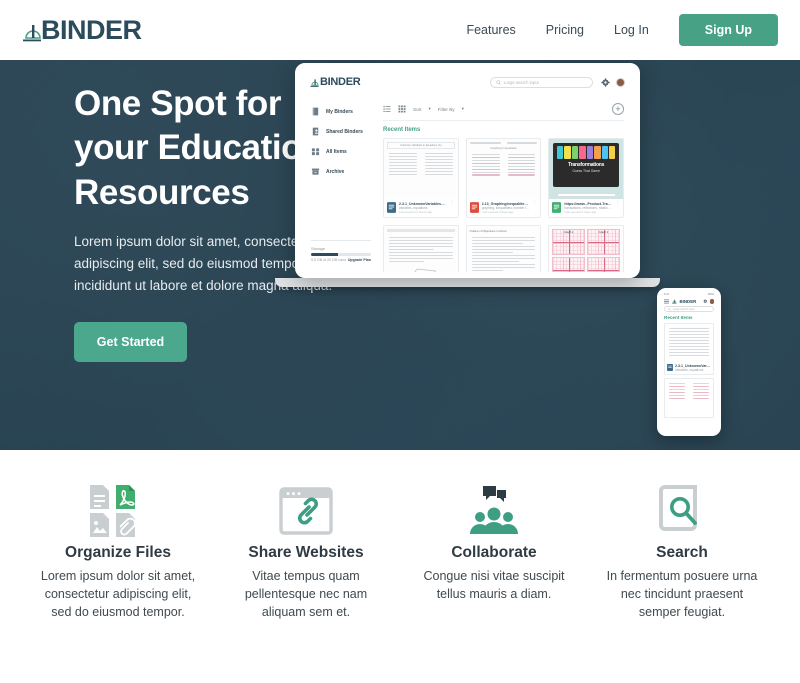 The image size is (800, 683). Describe the element at coordinates (689, 398) in the screenshot. I see `phone-item-card` at that location.